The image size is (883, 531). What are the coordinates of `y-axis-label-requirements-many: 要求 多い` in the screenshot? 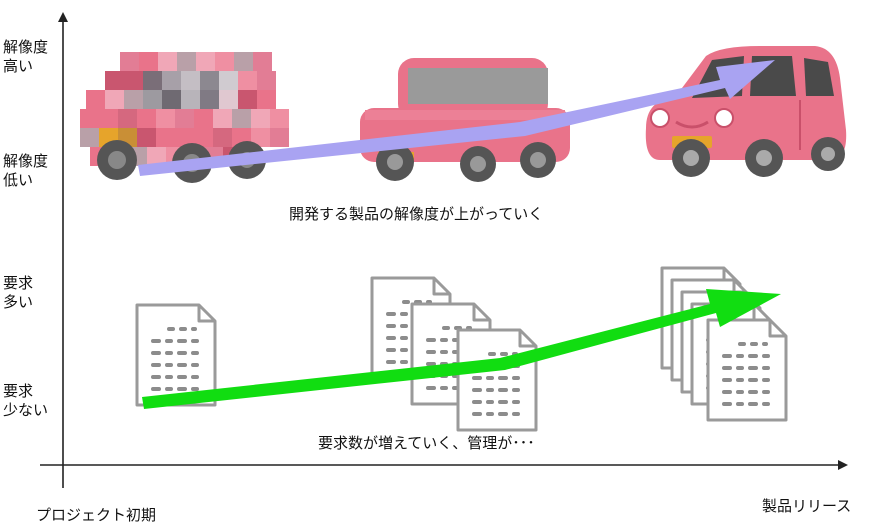 It's located at (18, 292).